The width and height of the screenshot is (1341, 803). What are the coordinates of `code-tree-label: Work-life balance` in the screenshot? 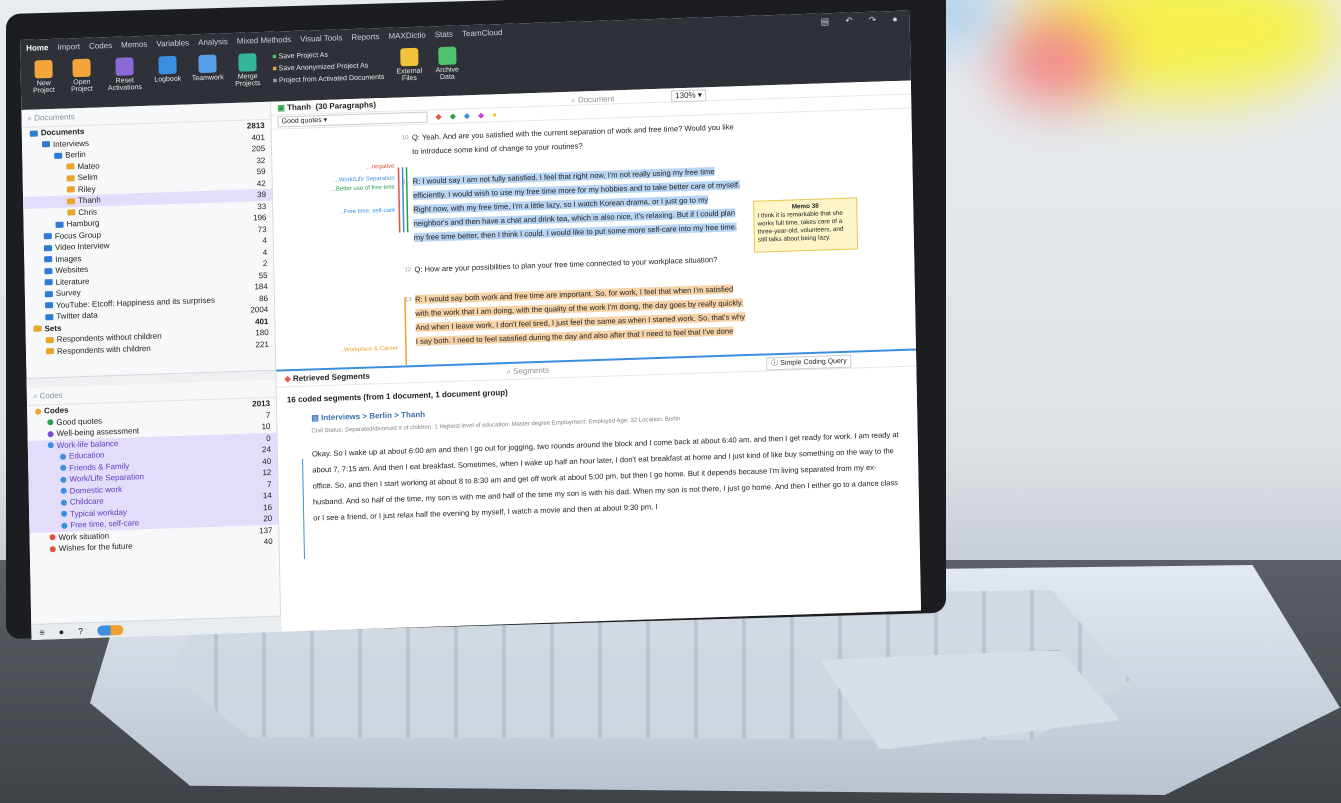 It's located at (87, 444).